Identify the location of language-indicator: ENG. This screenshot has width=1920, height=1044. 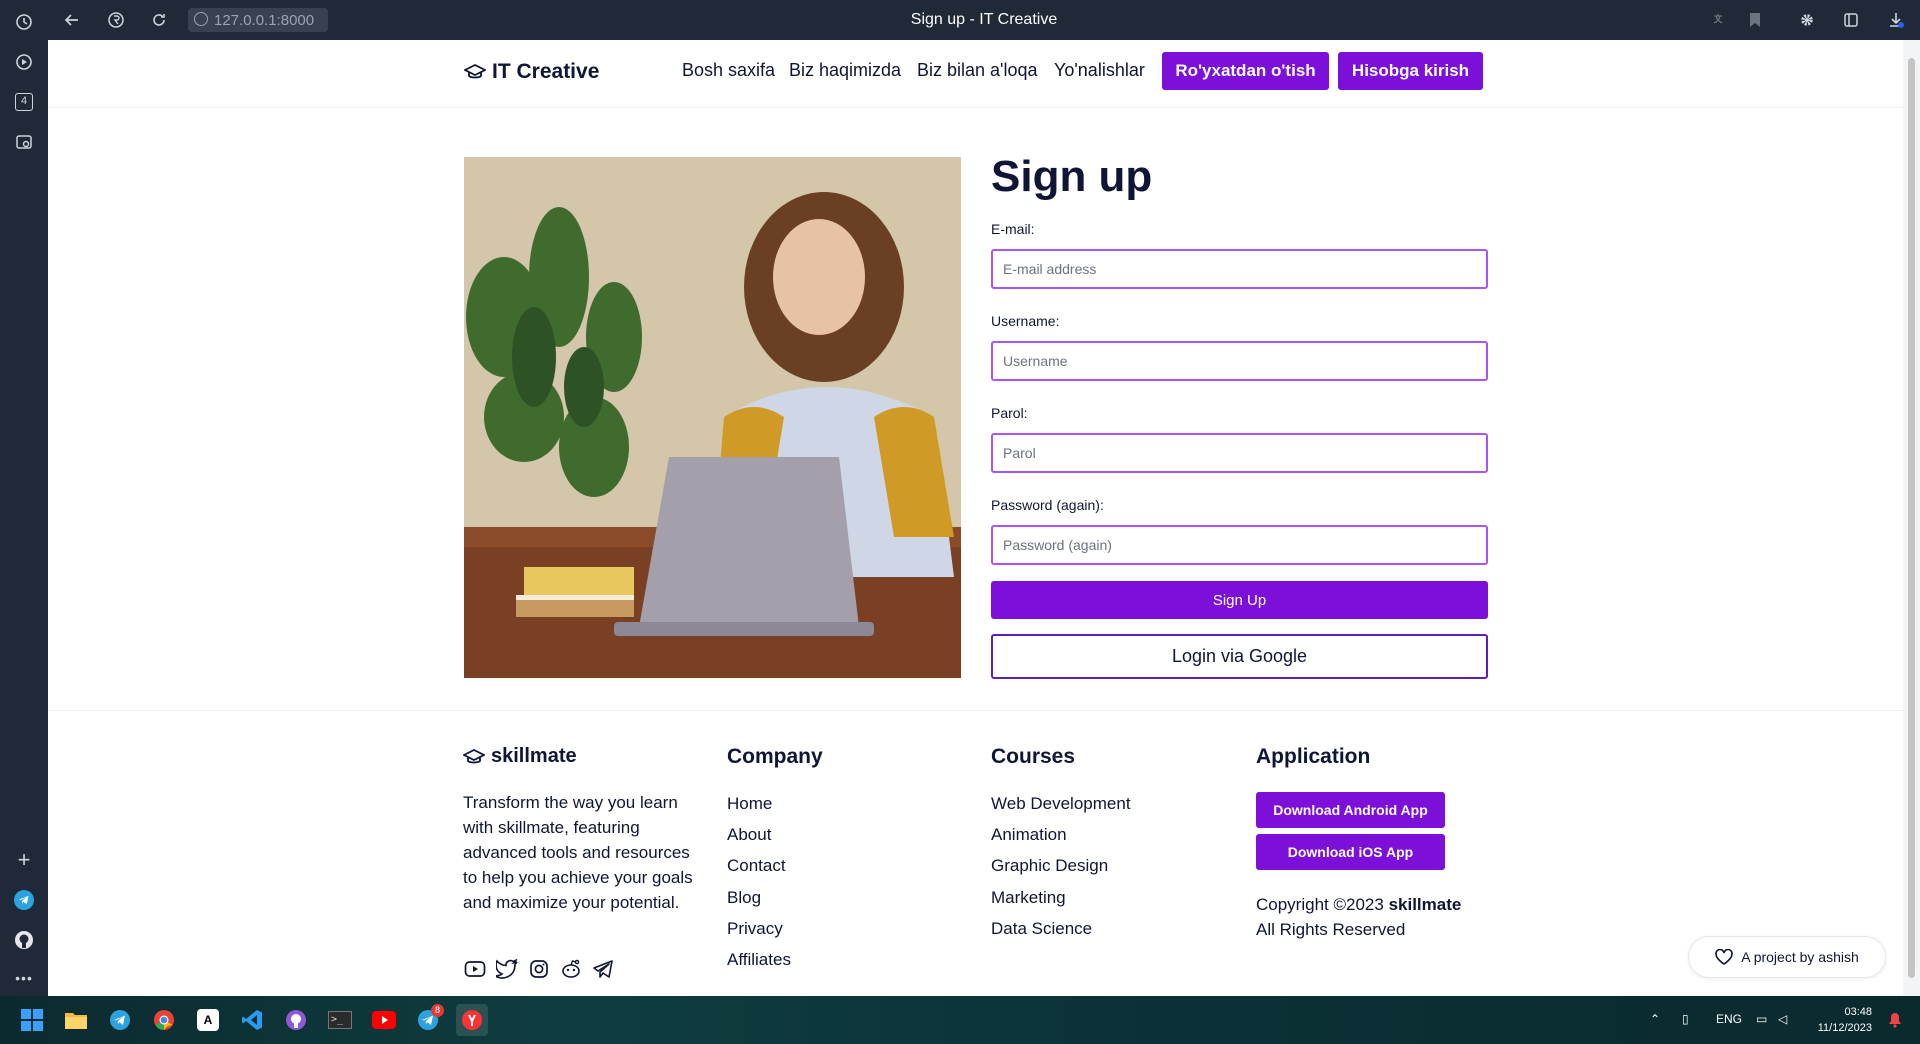
(1729, 1019).